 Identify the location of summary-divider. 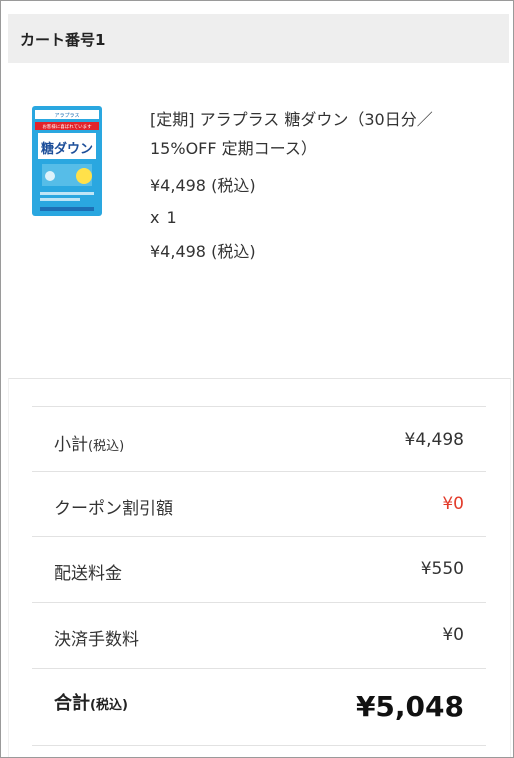
(259, 745).